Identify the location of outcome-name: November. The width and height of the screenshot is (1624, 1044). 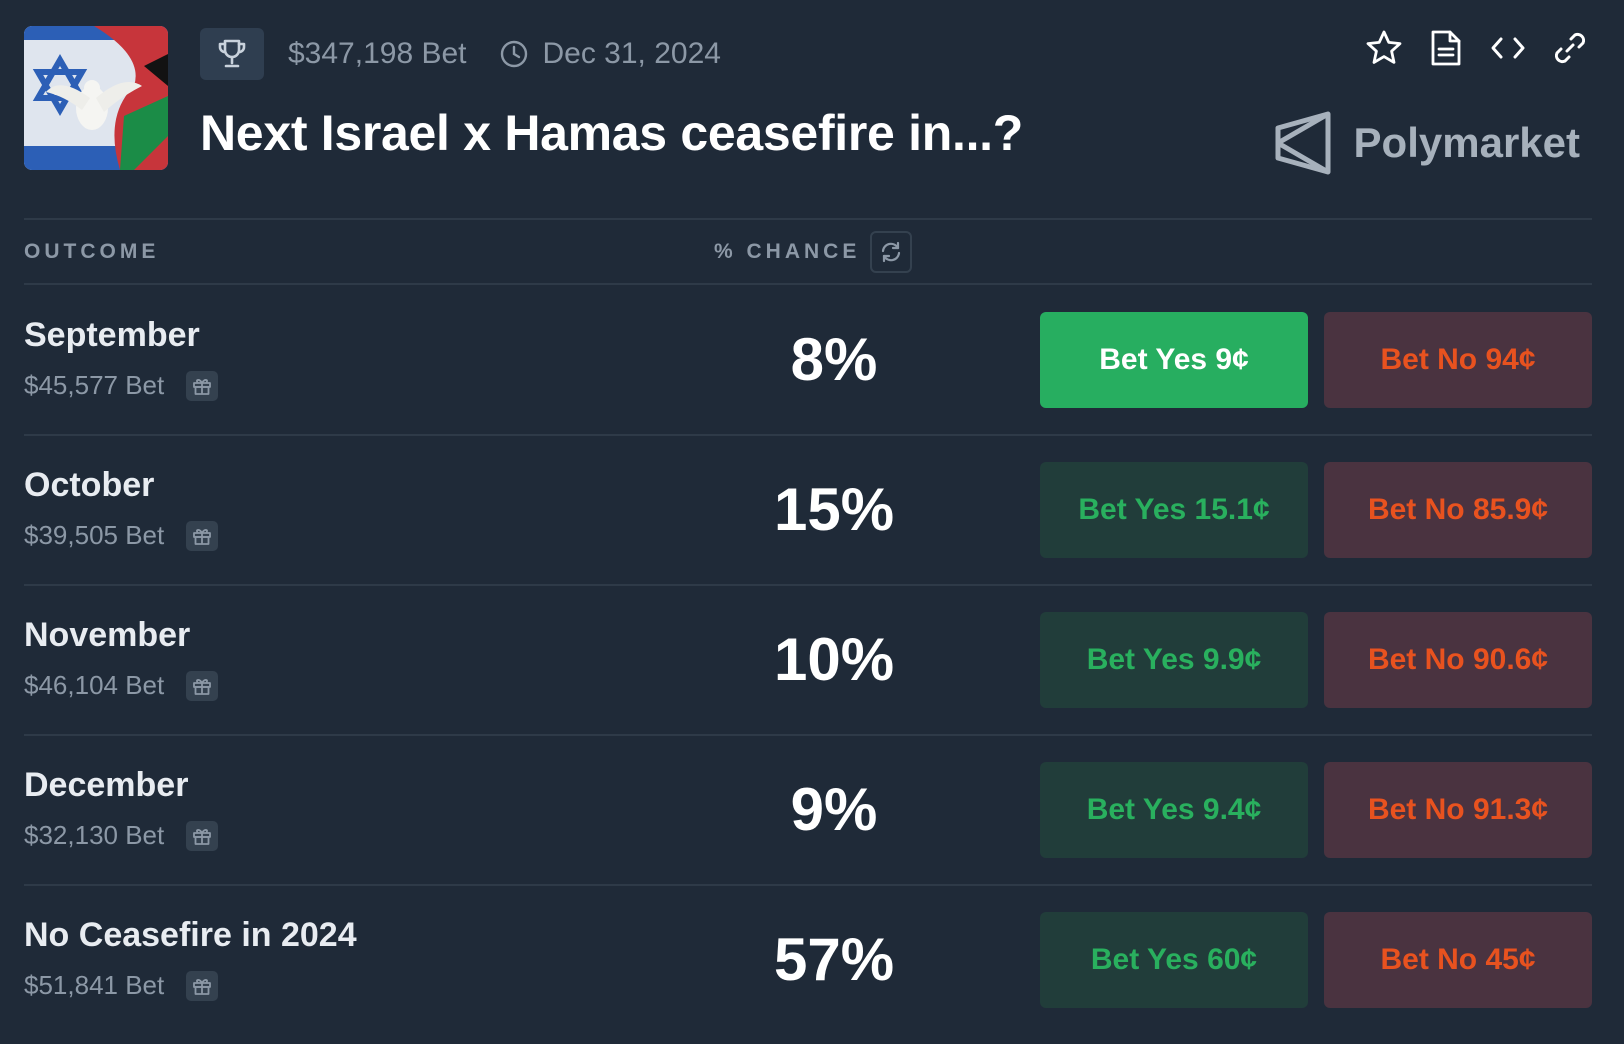
(107, 635).